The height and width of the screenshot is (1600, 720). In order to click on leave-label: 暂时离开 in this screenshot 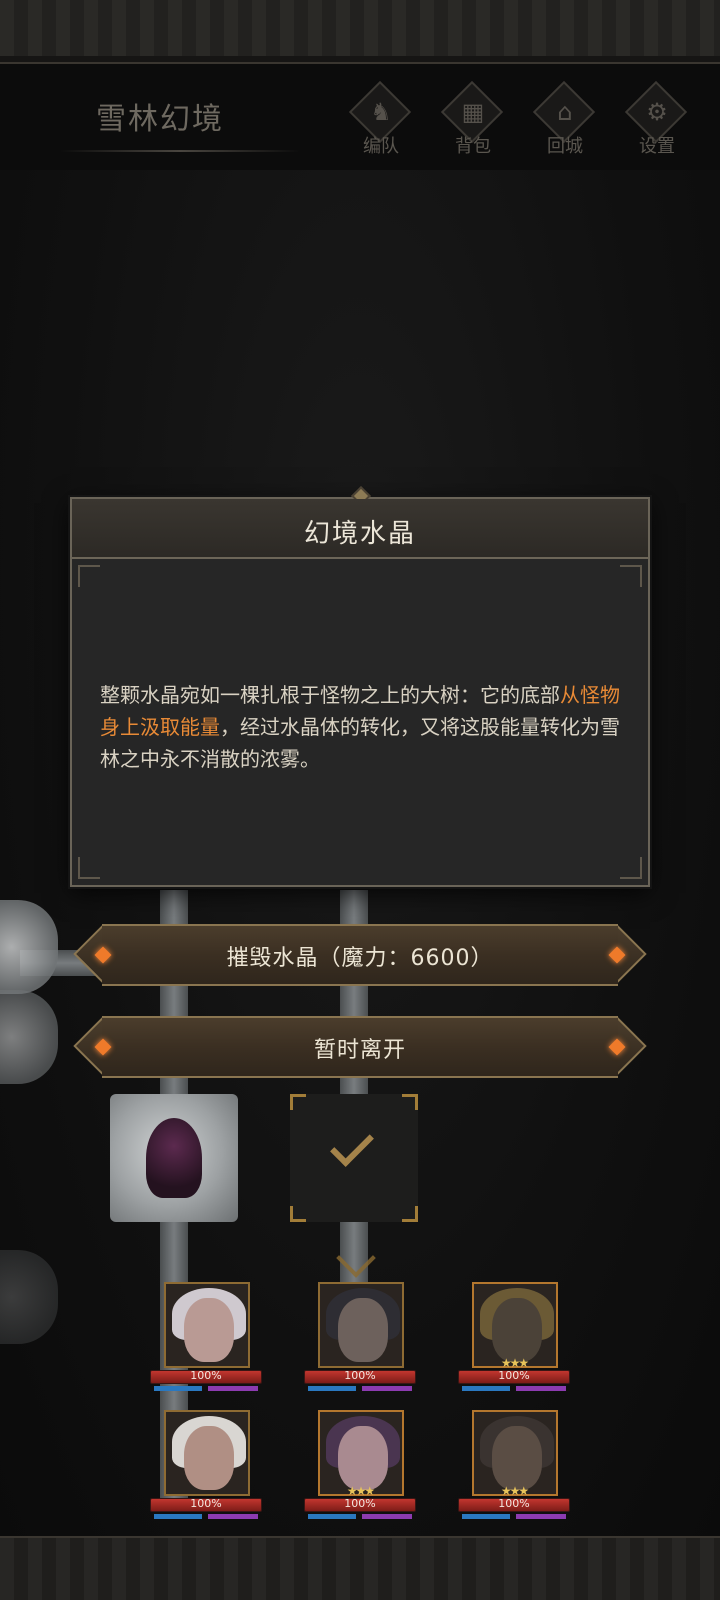, I will do `click(359, 1050)`.